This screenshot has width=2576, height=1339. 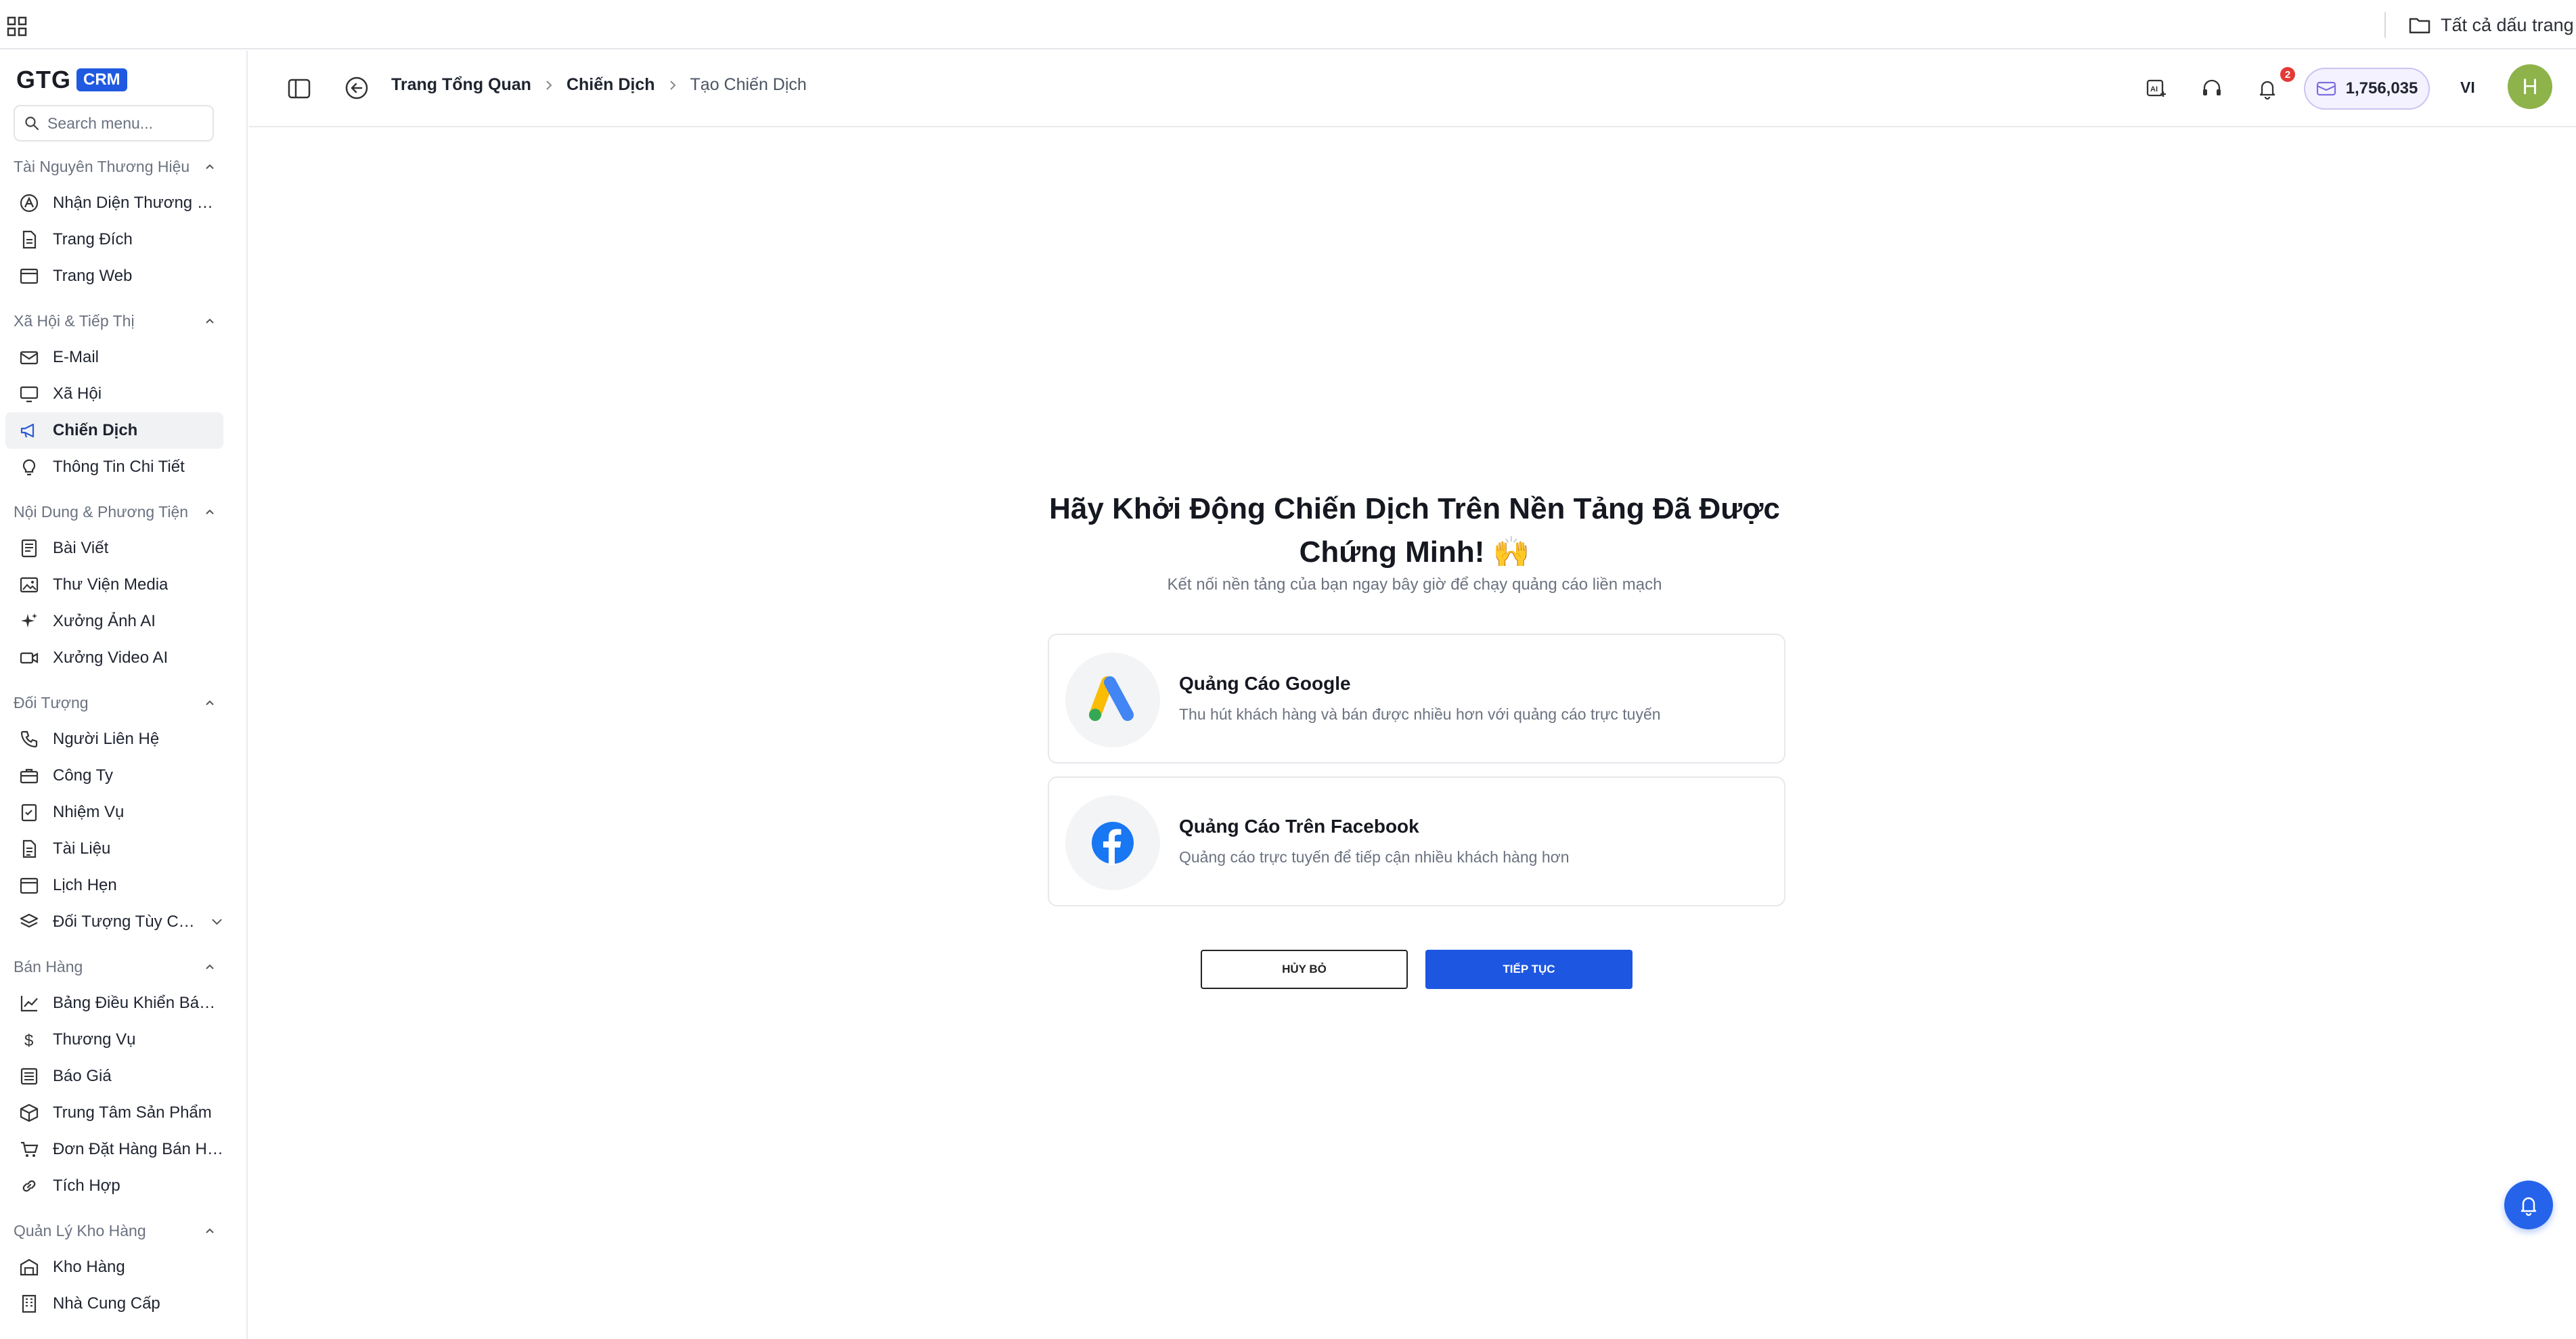 I want to click on section-title: Đối Tượng, so click(x=51, y=702).